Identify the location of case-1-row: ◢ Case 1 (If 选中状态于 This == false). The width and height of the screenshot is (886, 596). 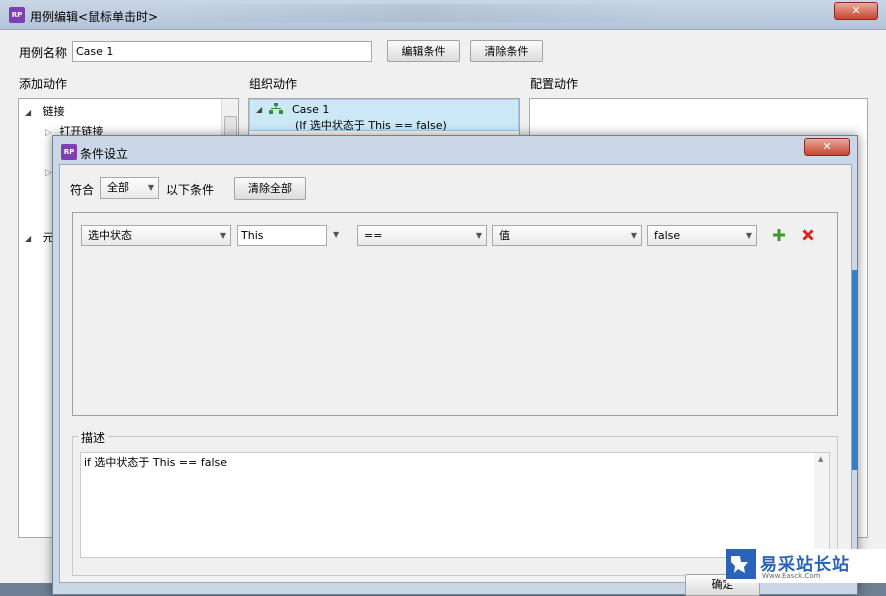
(384, 115).